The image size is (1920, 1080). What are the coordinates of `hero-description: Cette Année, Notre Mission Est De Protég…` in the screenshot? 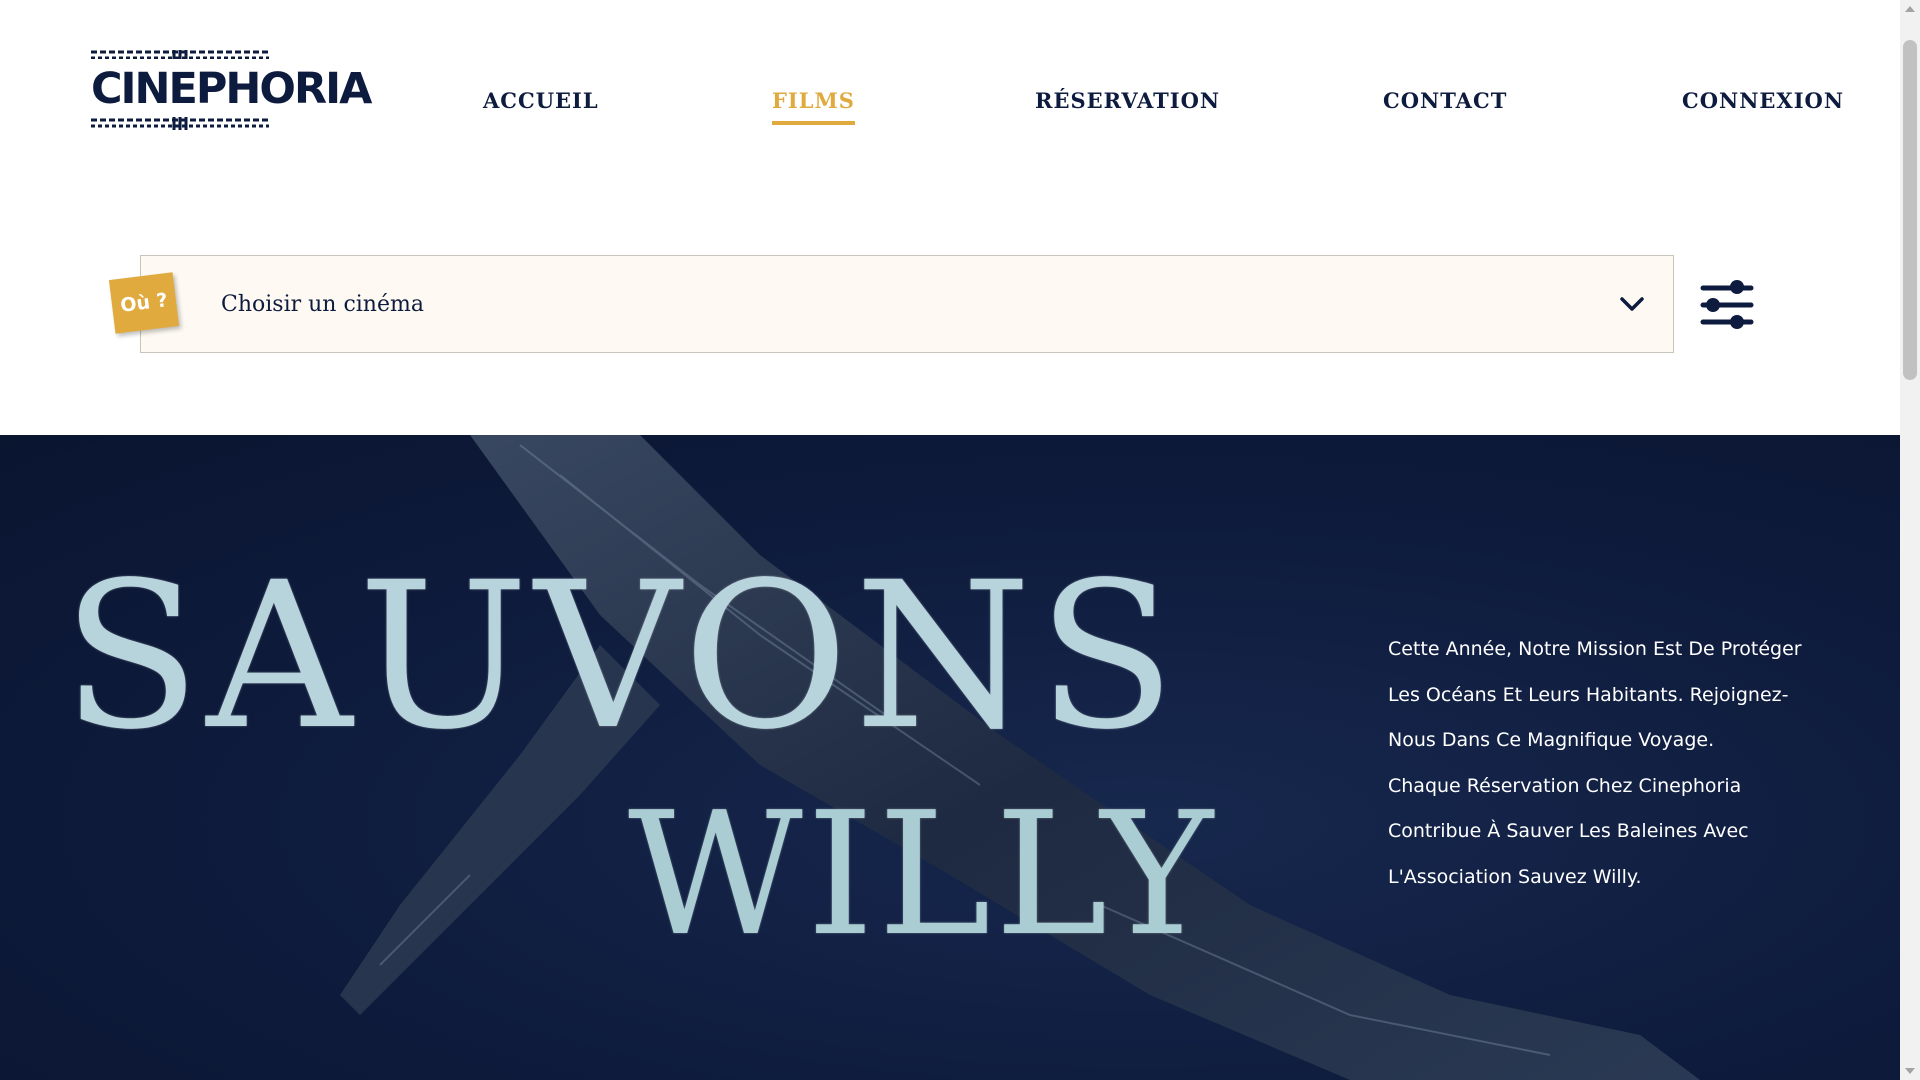 It's located at (1608, 763).